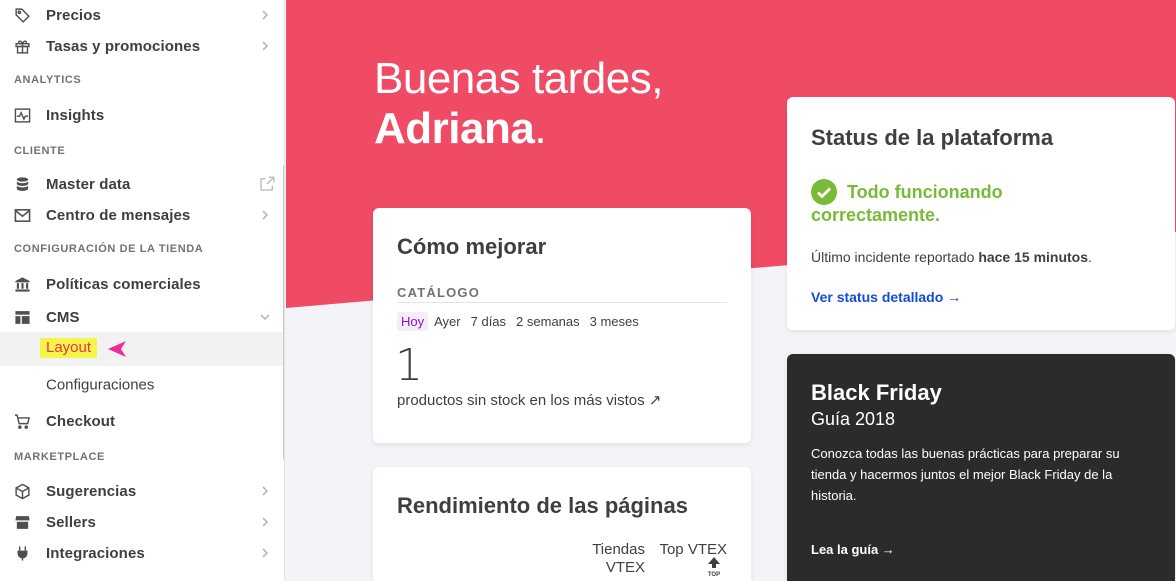  I want to click on period-7-dias: 7 días, so click(488, 321).